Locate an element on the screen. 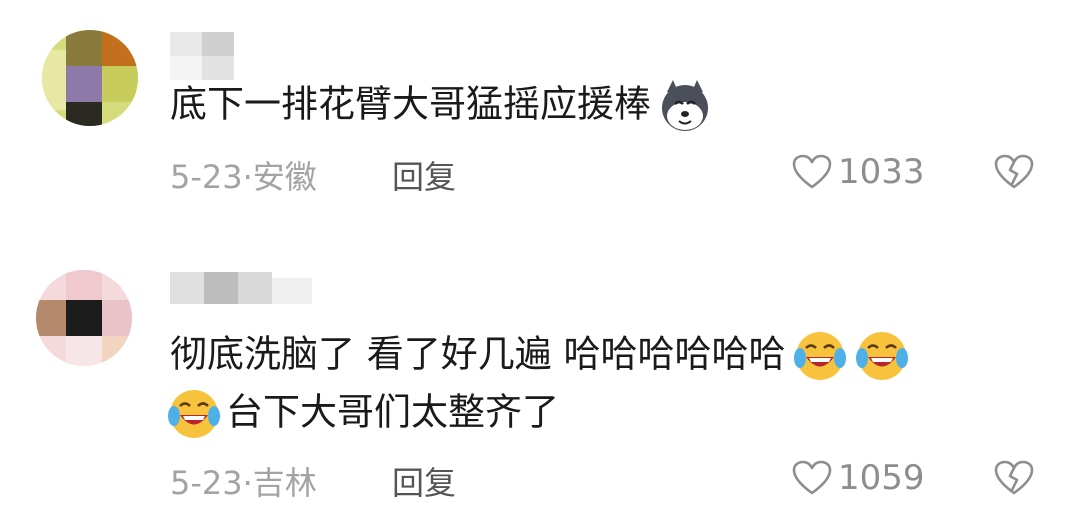 The width and height of the screenshot is (1080, 530). comment-text: 台下大哥们太整齐了 is located at coordinates (362, 414).